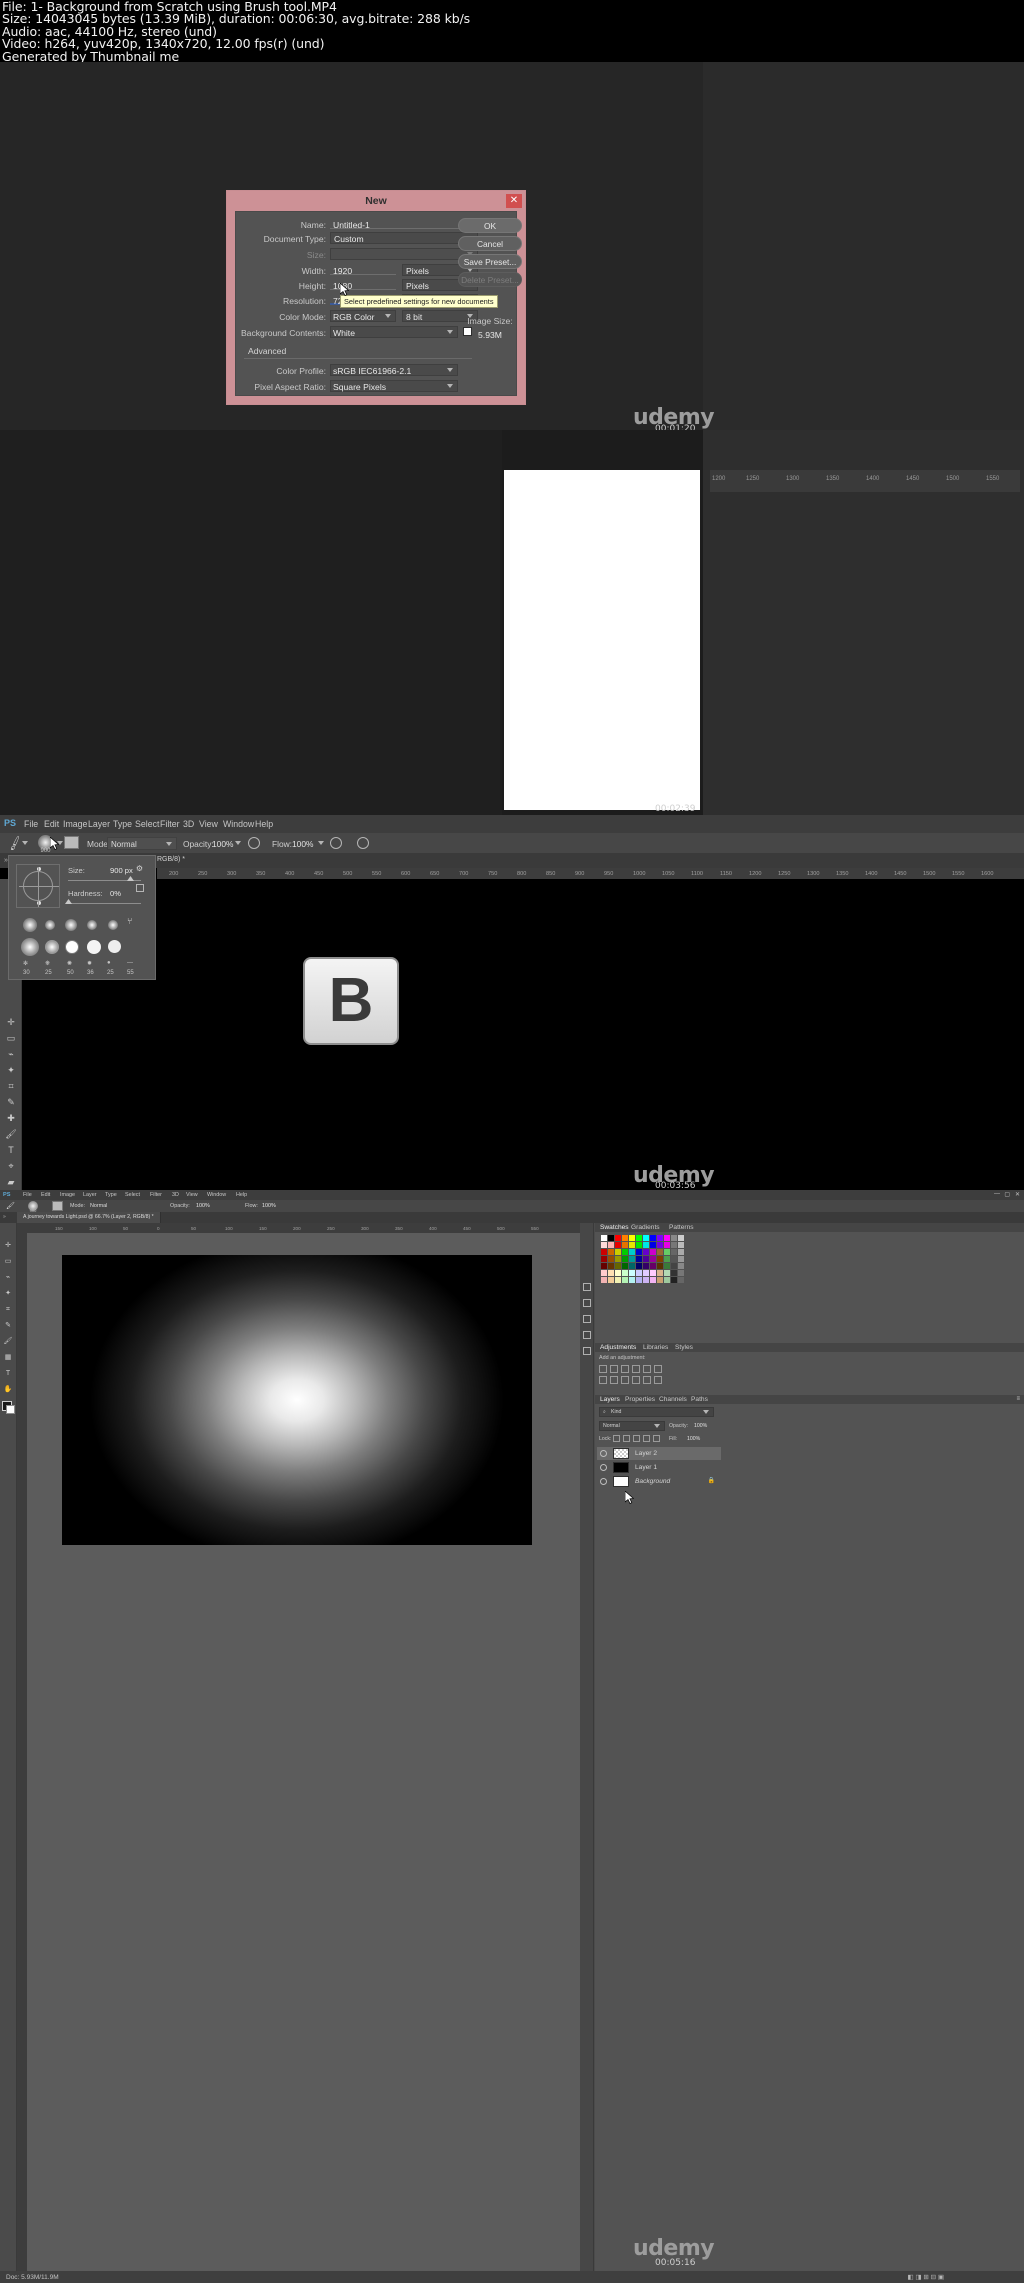  Describe the element at coordinates (99, 824) in the screenshot. I see `menu-layer: Layer` at that location.